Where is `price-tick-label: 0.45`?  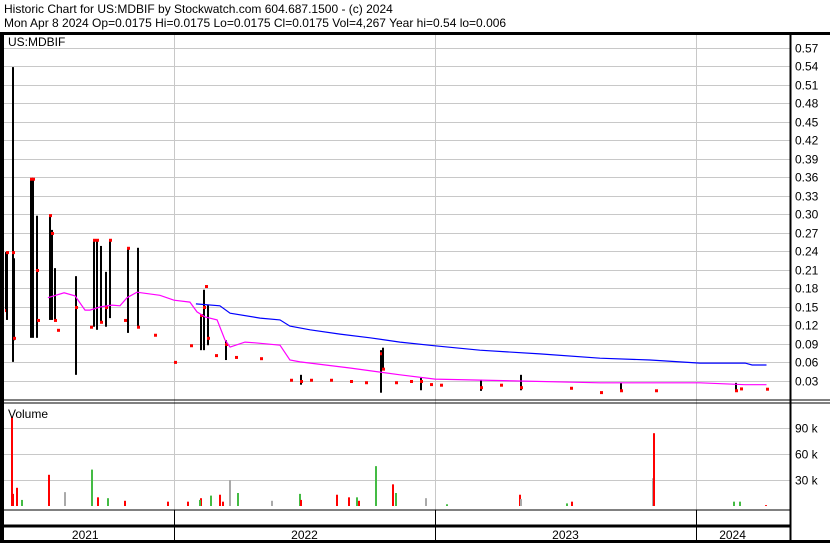
price-tick-label: 0.45 is located at coordinates (807, 123).